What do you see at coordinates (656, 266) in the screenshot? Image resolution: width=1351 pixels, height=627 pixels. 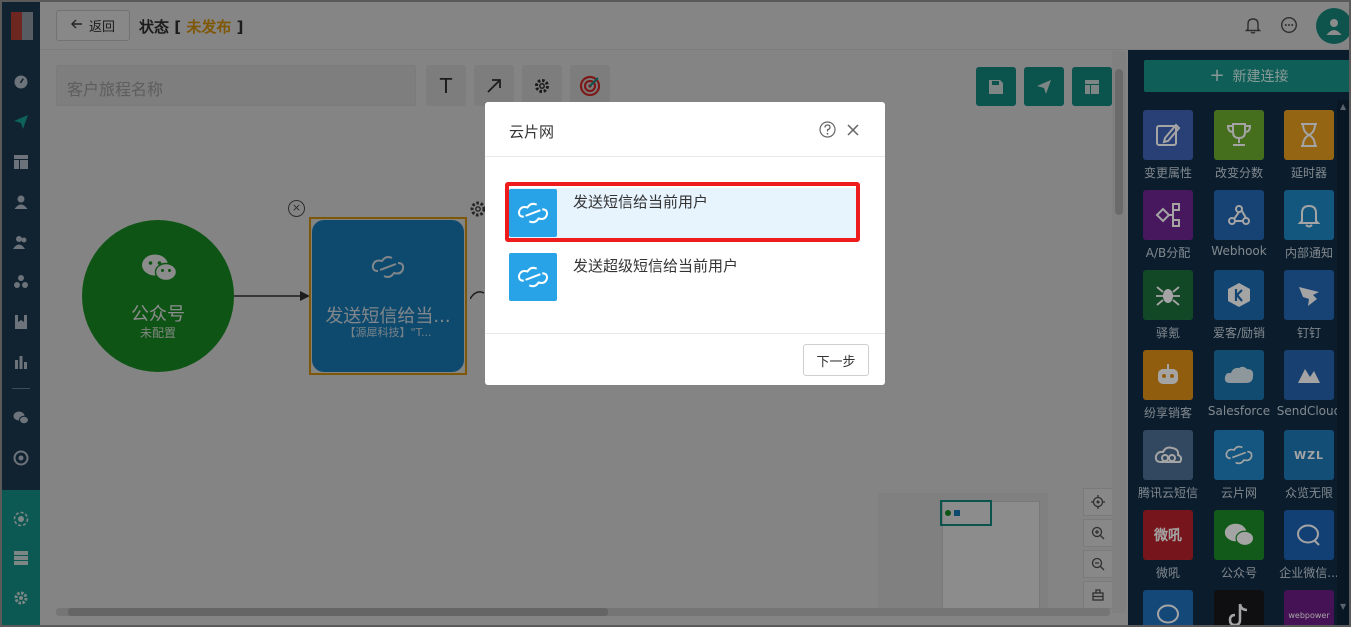 I see `option-send-super-sms-label: 发送超级短信给当前用户` at bounding box center [656, 266].